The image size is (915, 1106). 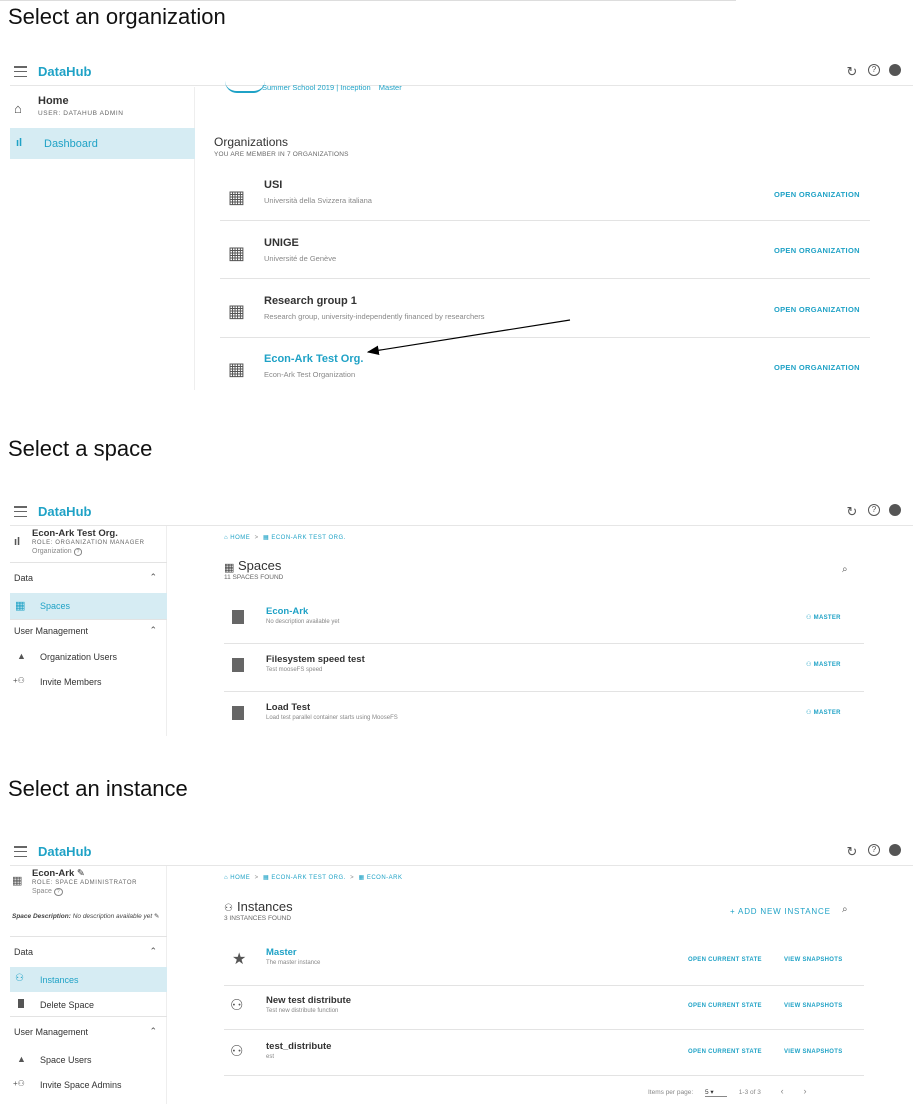 I want to click on items-per-page-select: 5 ▾, so click(x=715, y=1092).